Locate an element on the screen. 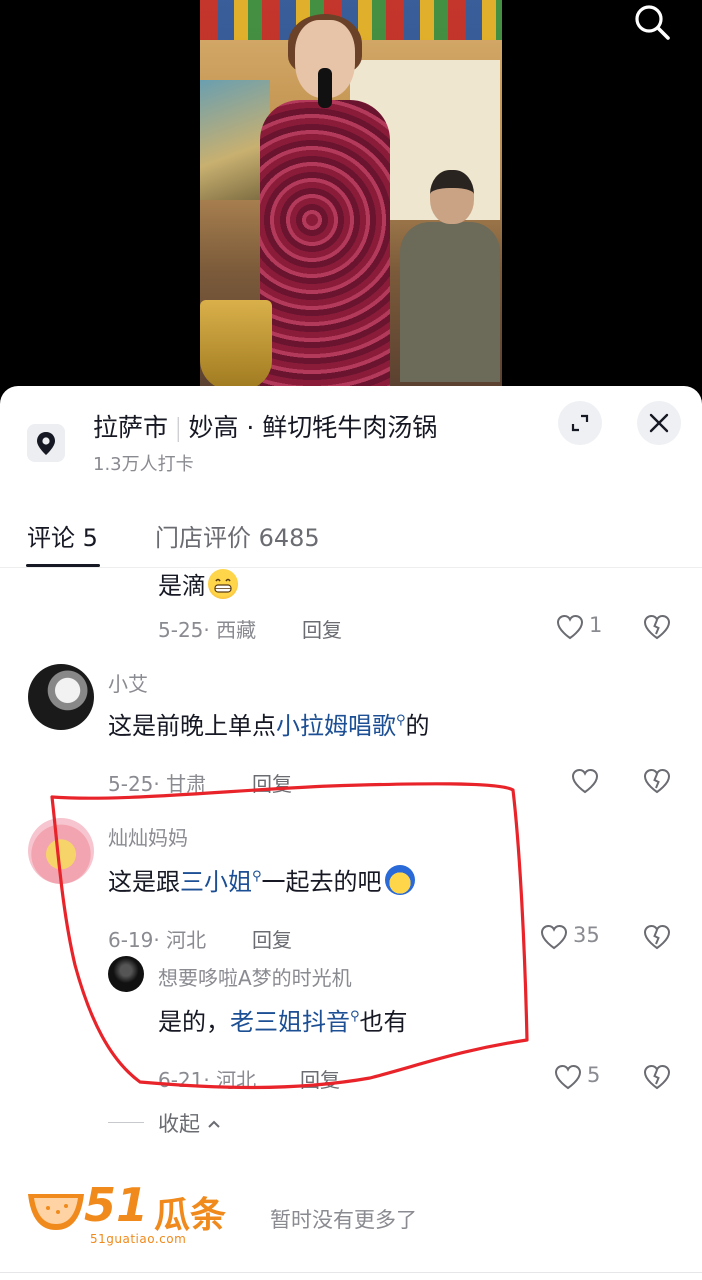 The image size is (702, 1280). close-button is located at coordinates (659, 423).